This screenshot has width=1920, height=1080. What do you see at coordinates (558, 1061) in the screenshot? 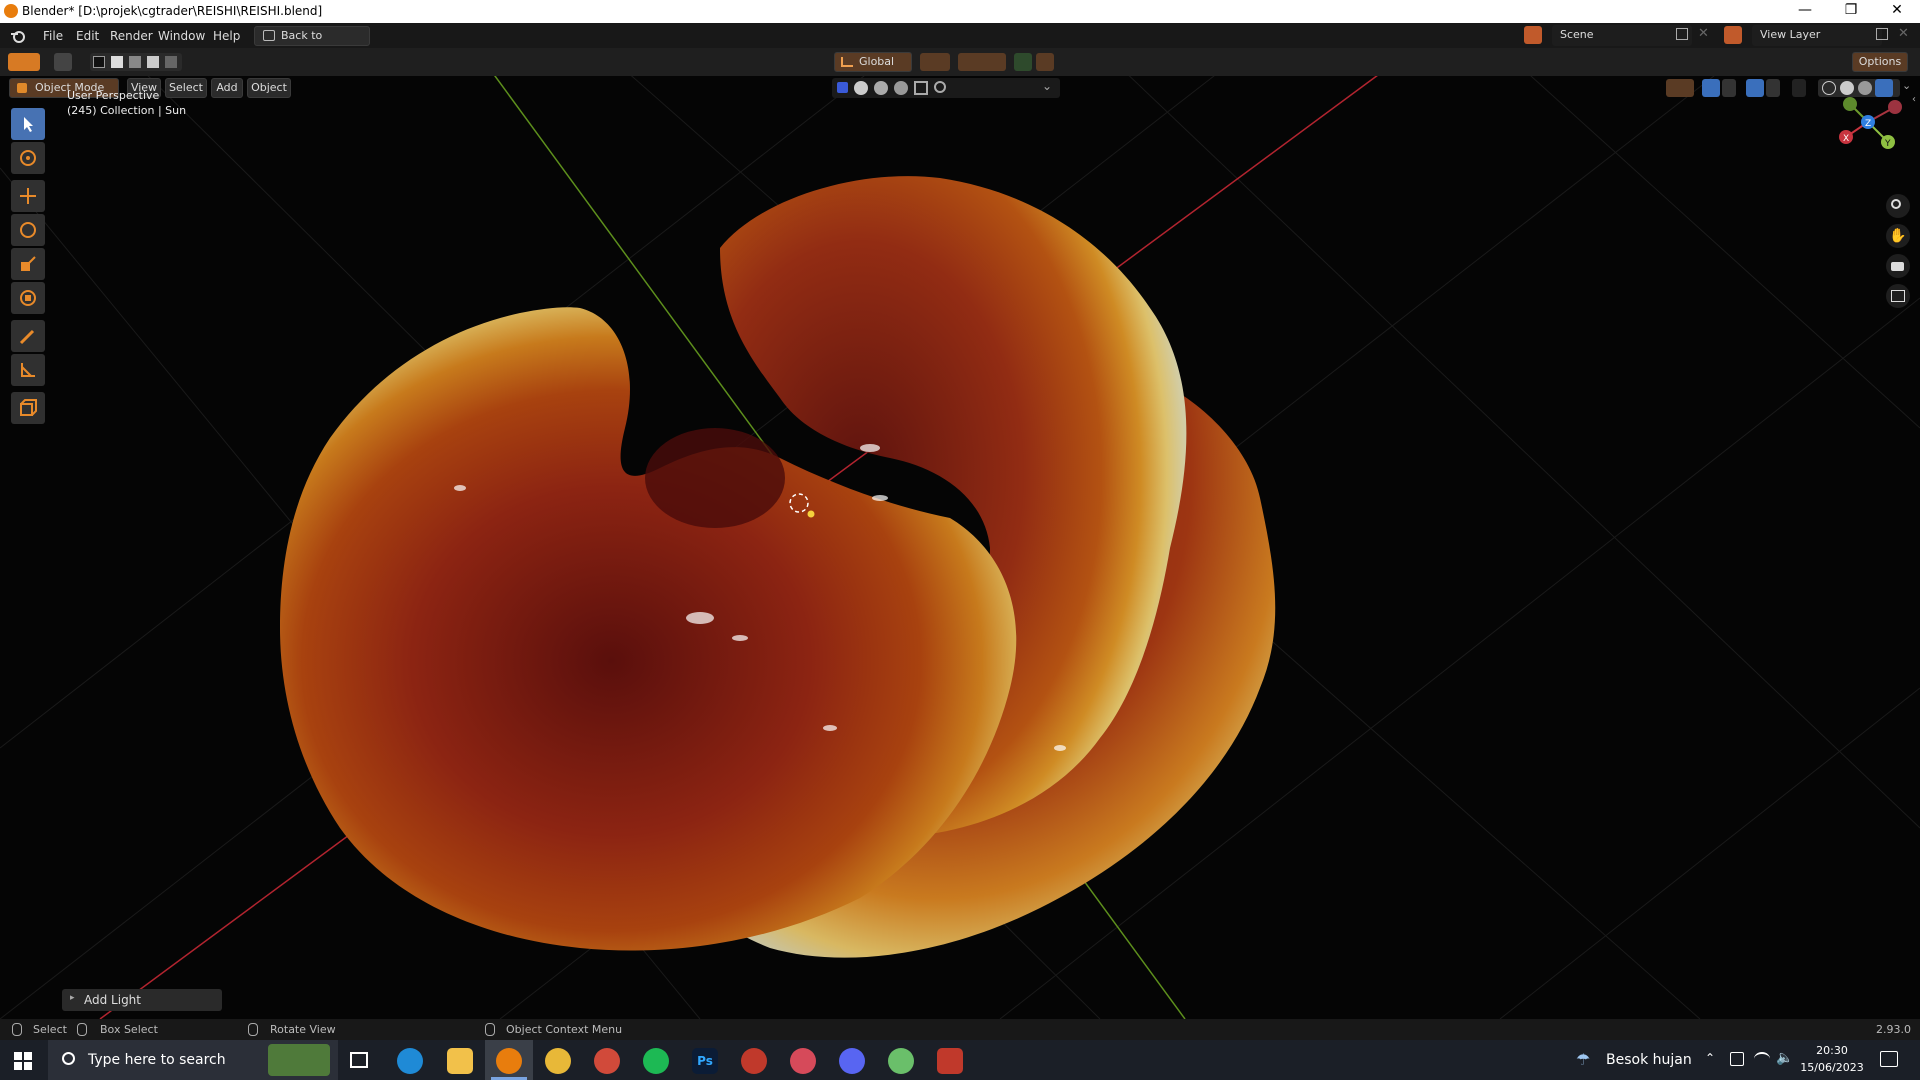
I see `chrome-icon` at bounding box center [558, 1061].